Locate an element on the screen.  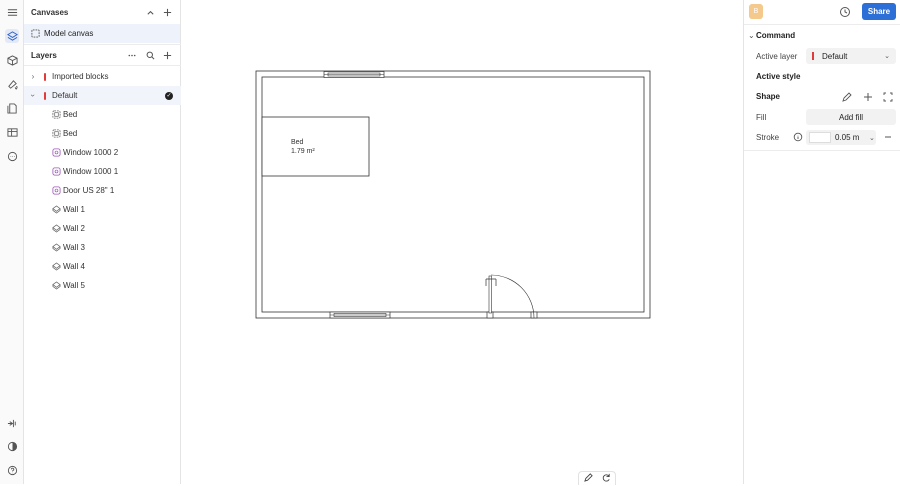
object-row-door: Door US 28" 1 is located at coordinates (102, 190).